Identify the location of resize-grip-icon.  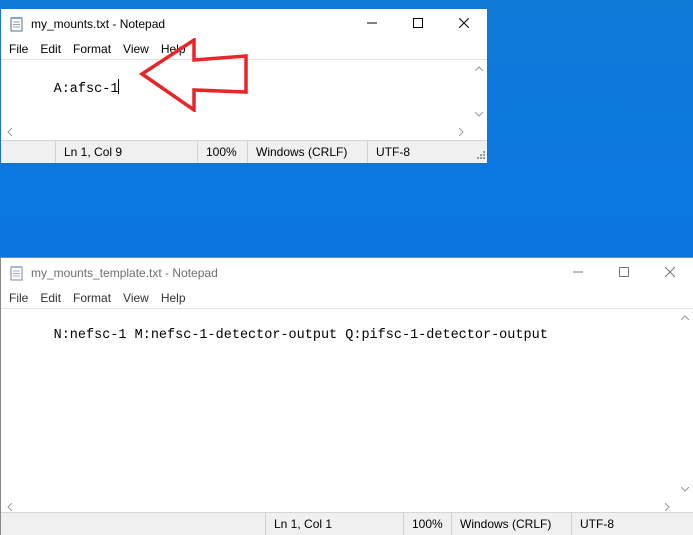
(480, 156).